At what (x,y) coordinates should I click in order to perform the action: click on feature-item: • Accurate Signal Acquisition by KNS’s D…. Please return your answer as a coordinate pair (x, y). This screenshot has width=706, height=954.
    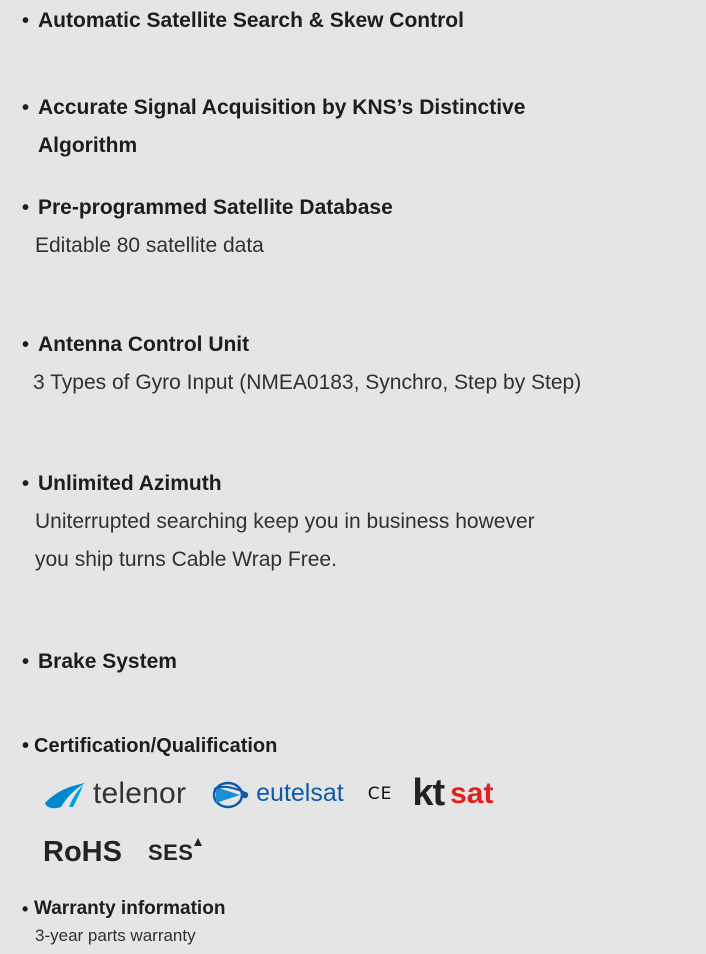
    Looking at the image, I should click on (360, 127).